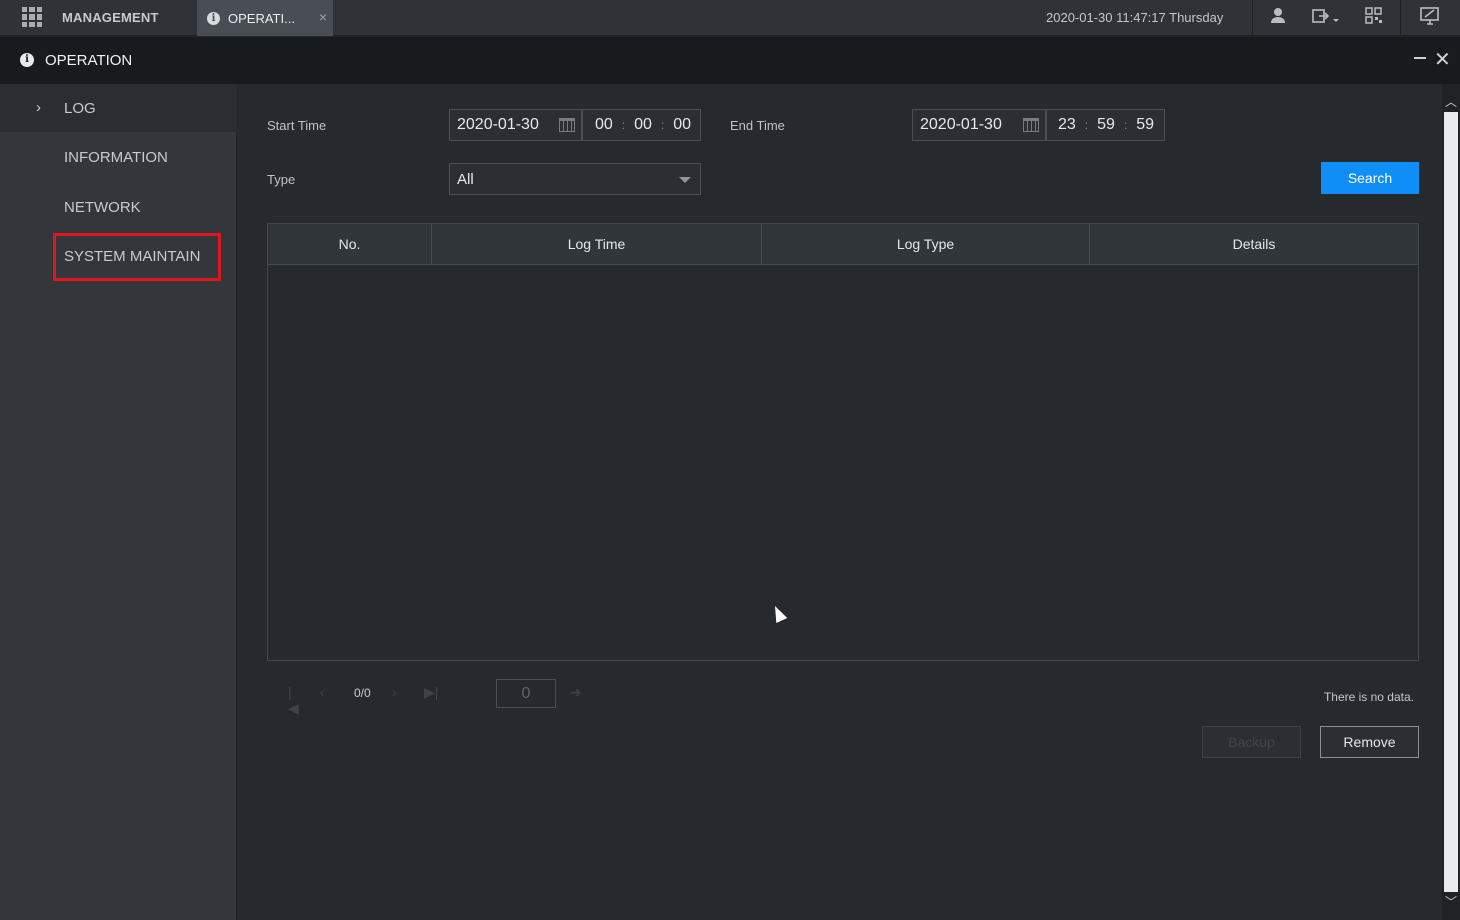 This screenshot has height=920, width=1460. Describe the element at coordinates (1278, 18) in the screenshot. I see `user-icon` at that location.